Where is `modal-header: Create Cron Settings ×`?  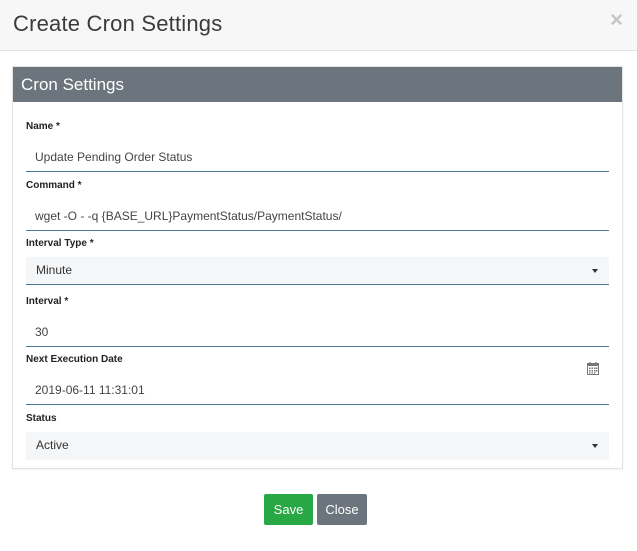
modal-header: Create Cron Settings × is located at coordinates (318, 25).